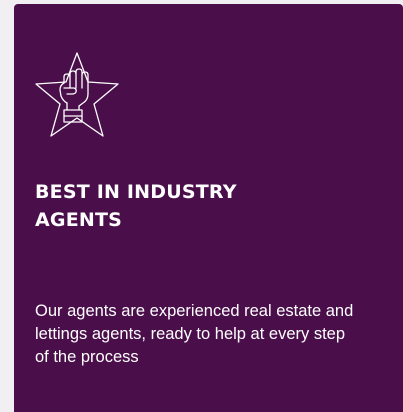  I want to click on card-title: BEST IN INDUSTRY AGENTS, so click(185, 206).